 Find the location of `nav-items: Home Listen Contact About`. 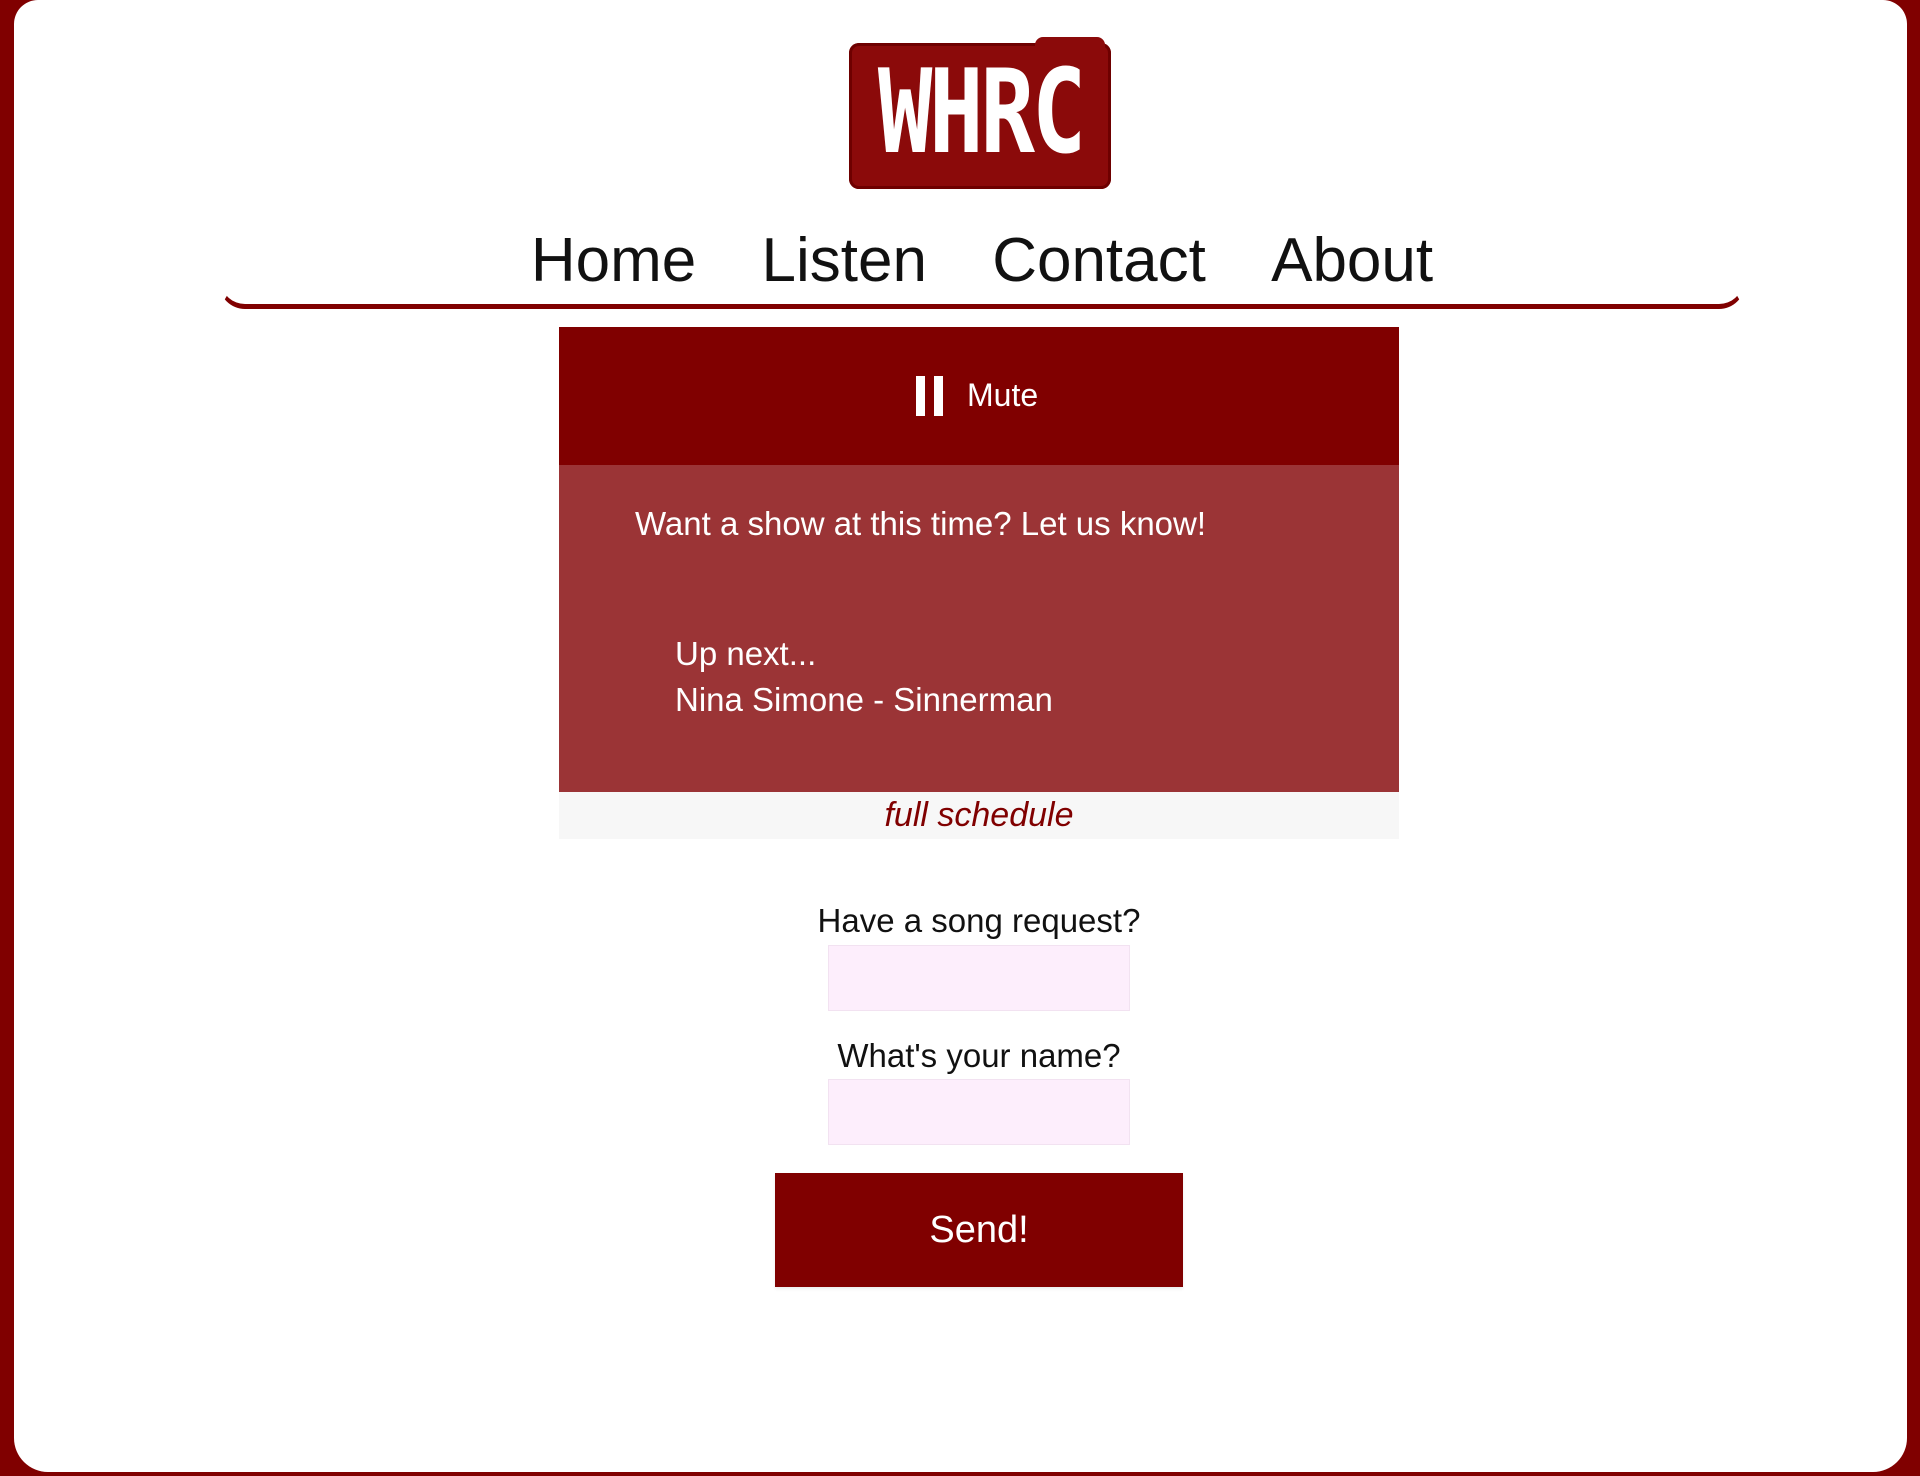

nav-items: Home Listen Contact About is located at coordinates (982, 261).